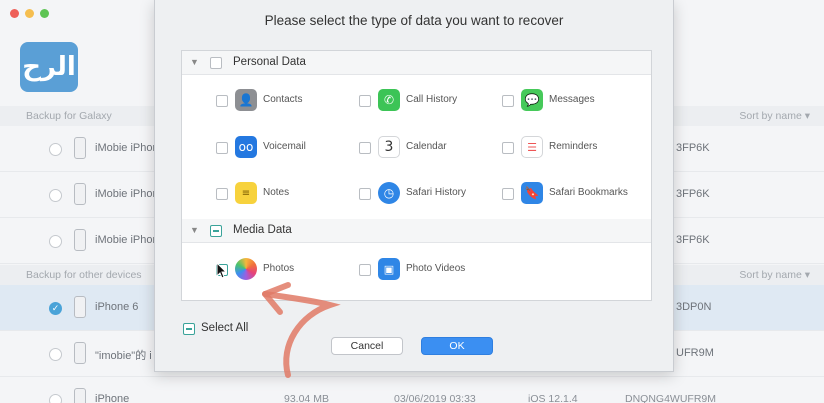 Image resolution: width=824 pixels, height=403 pixels. What do you see at coordinates (532, 193) in the screenshot?
I see `safari-bookmarks-icon: 🔖` at bounding box center [532, 193].